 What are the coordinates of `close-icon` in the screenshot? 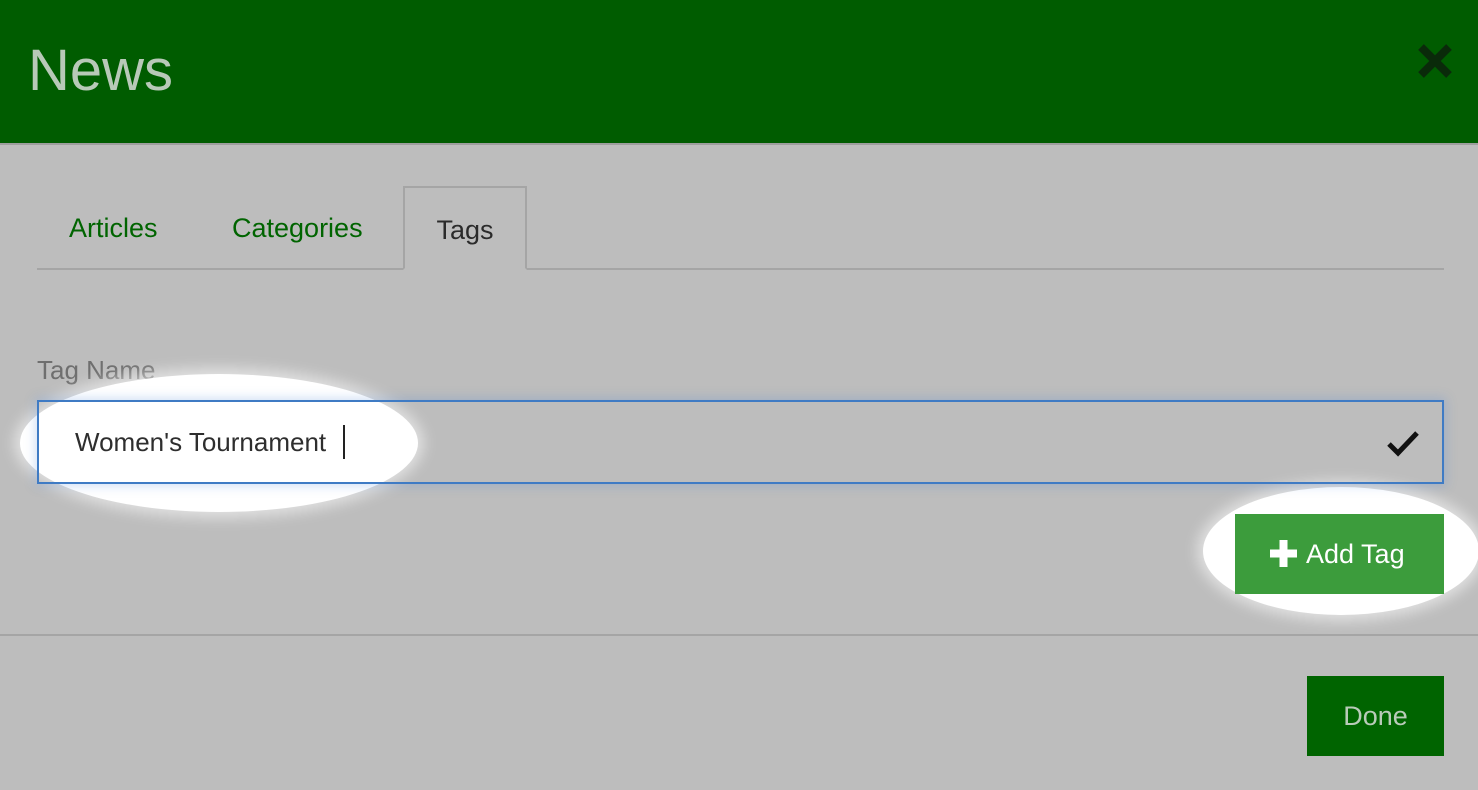 It's located at (1435, 61).